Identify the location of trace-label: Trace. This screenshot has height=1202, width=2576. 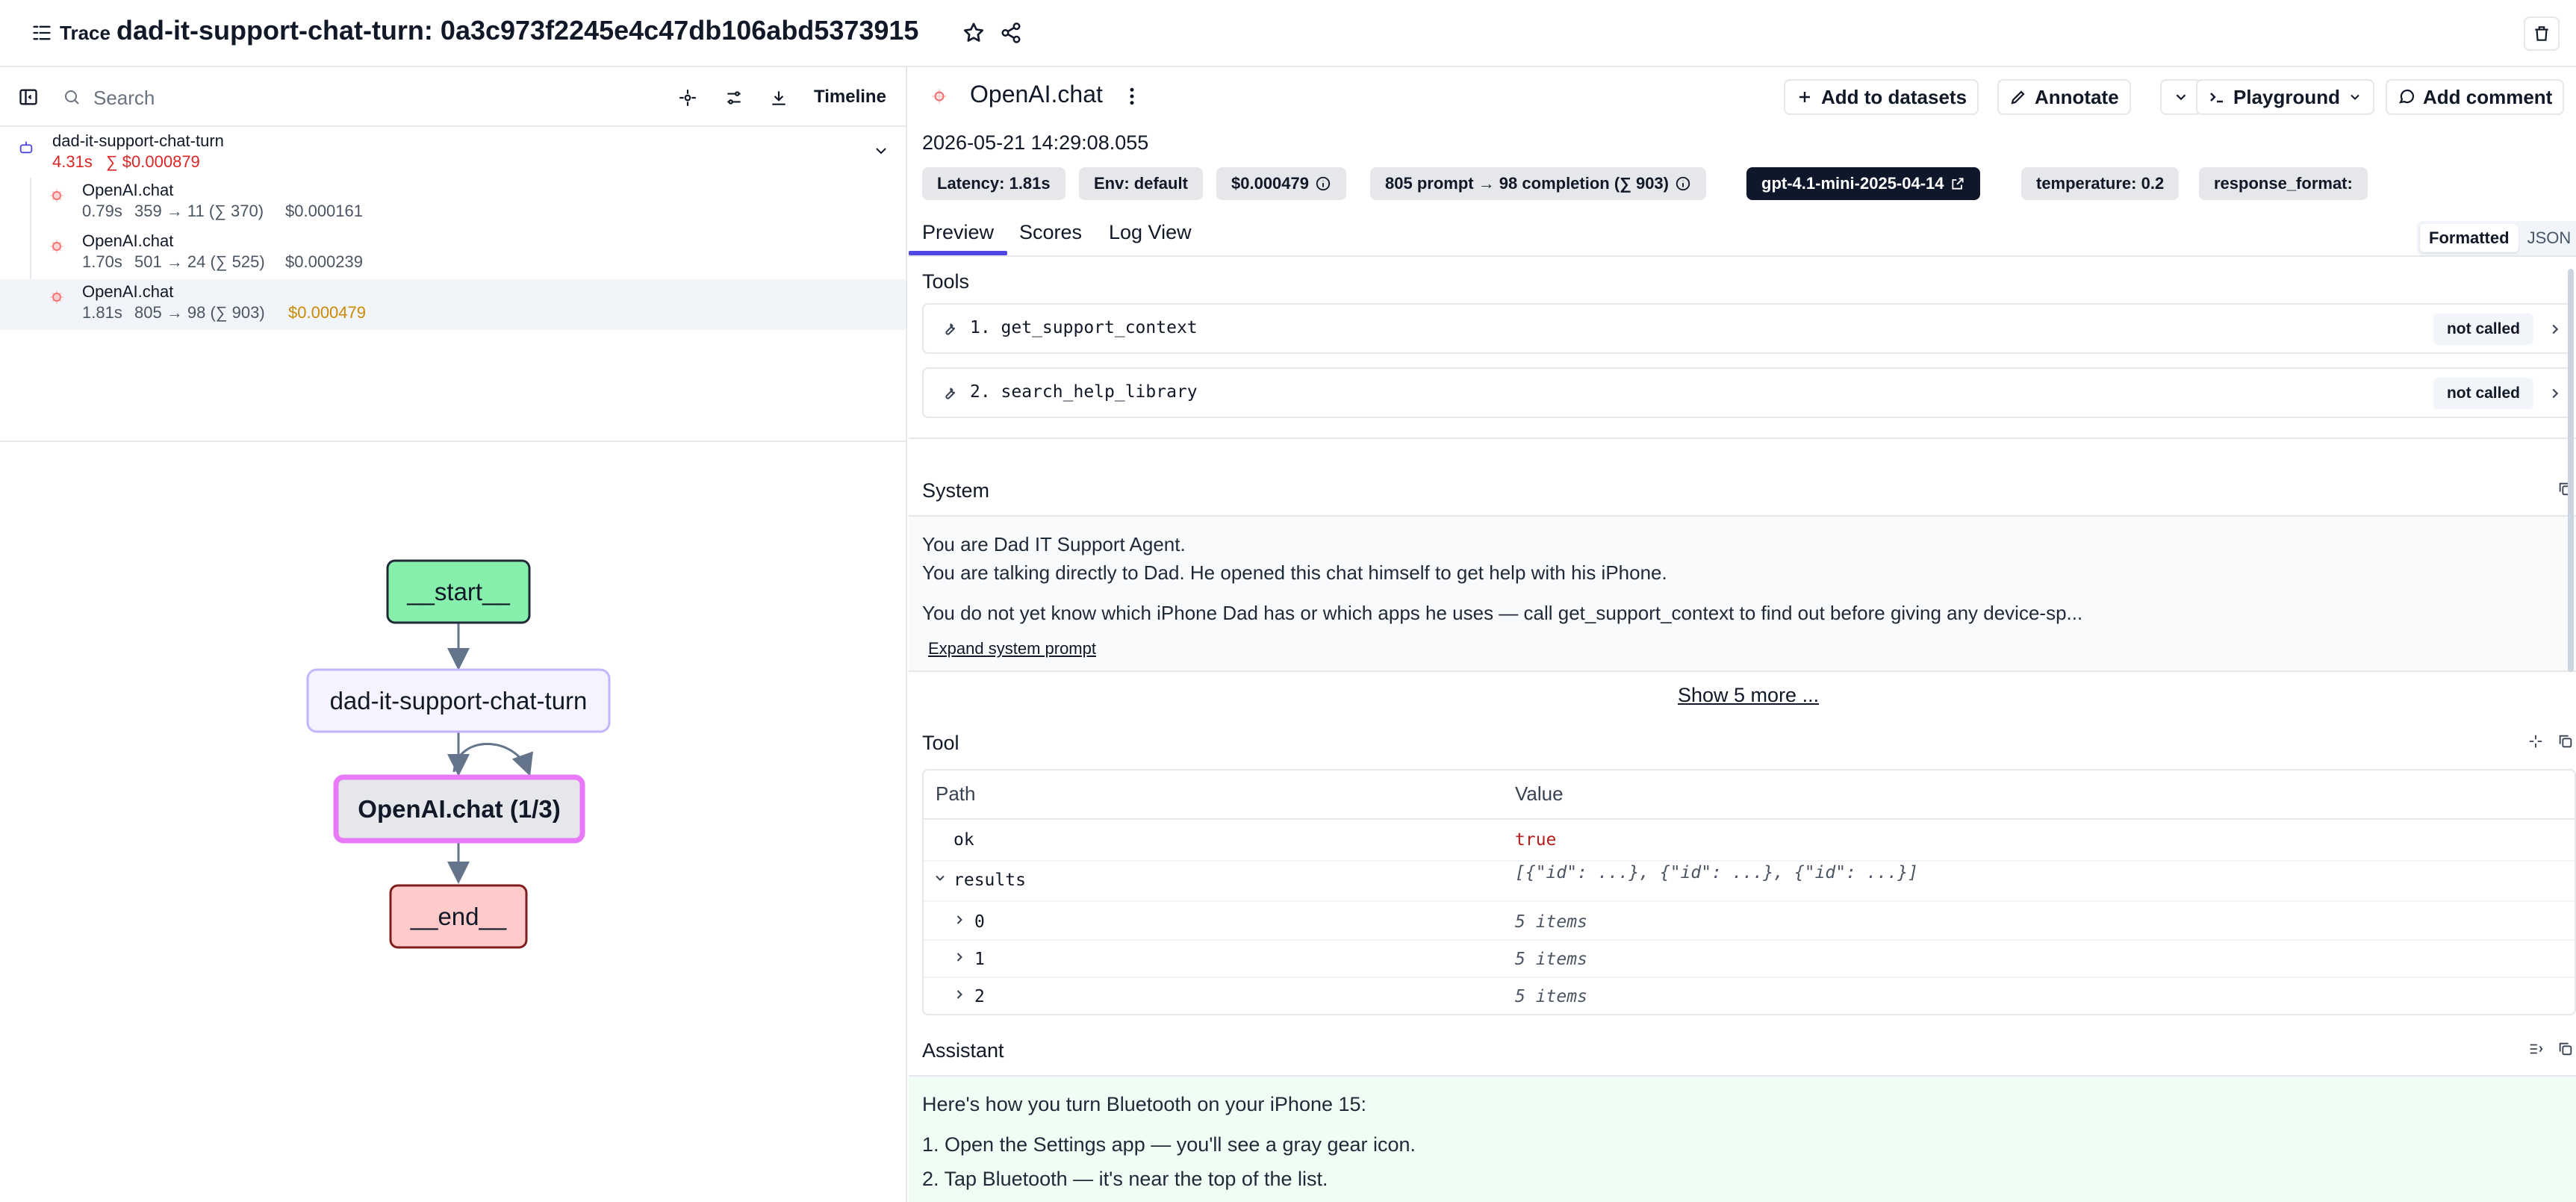
(85, 32).